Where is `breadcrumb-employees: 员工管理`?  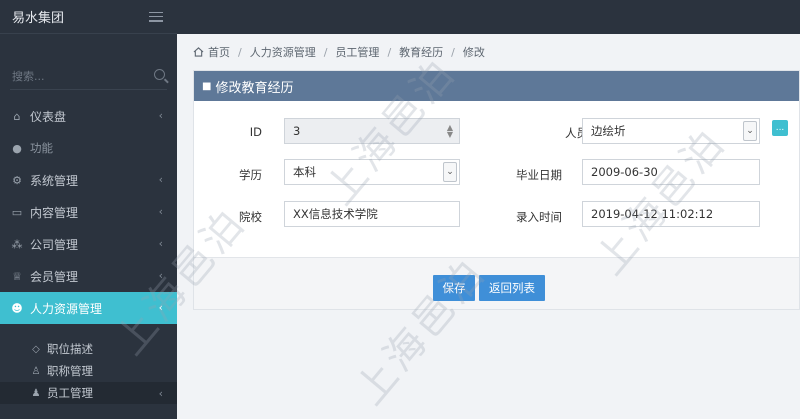
breadcrumb-employees: 员工管理 is located at coordinates (357, 52).